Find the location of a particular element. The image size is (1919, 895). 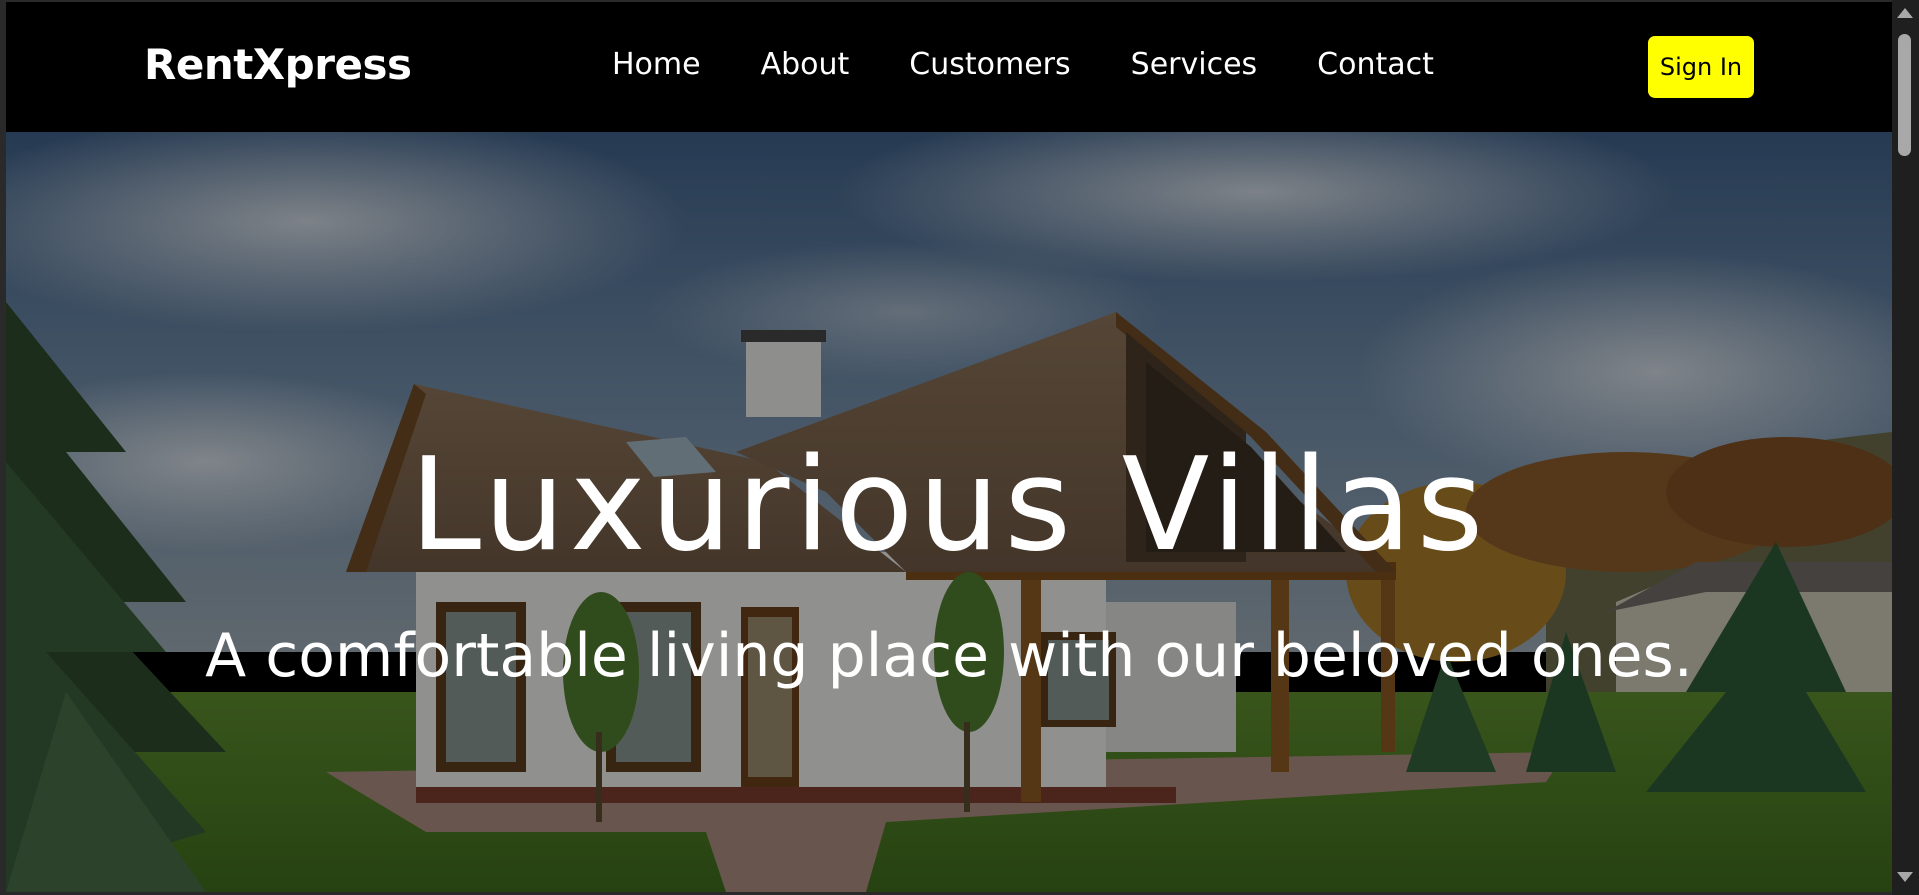

nav-link-services: Services is located at coordinates (1194, 65).